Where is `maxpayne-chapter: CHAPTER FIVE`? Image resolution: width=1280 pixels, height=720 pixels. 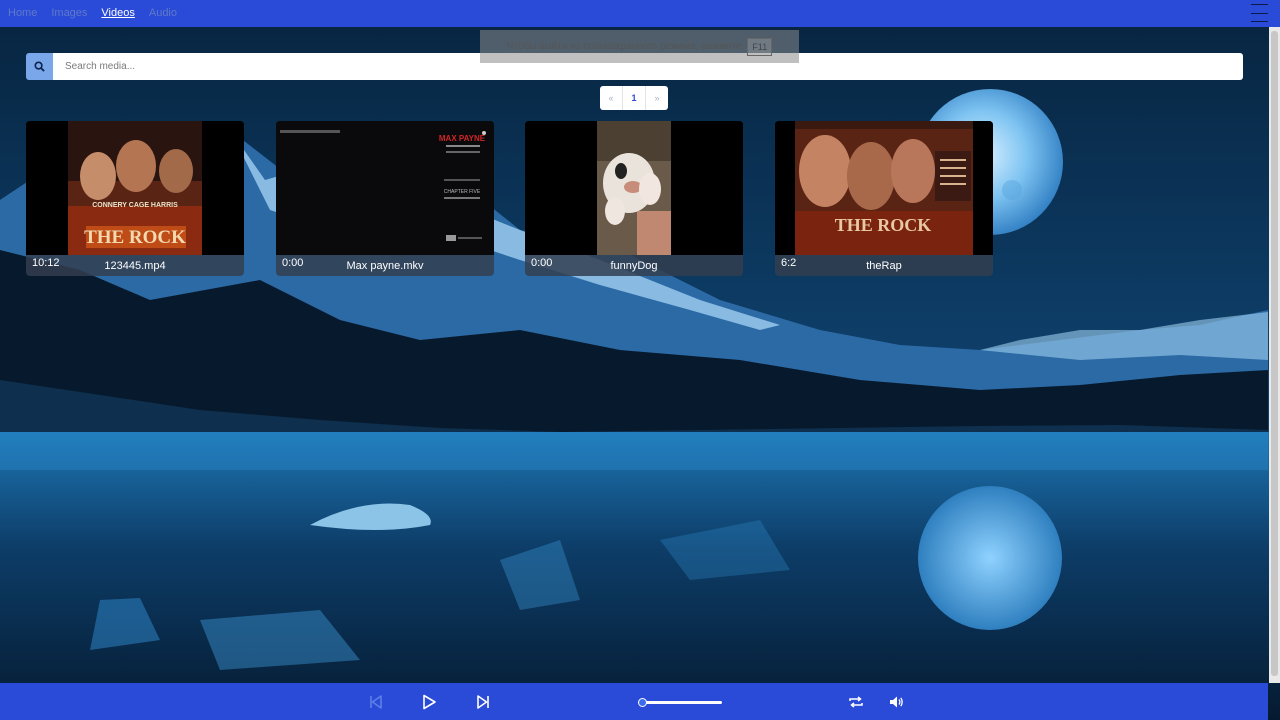
maxpayne-chapter: CHAPTER FIVE is located at coordinates (462, 192).